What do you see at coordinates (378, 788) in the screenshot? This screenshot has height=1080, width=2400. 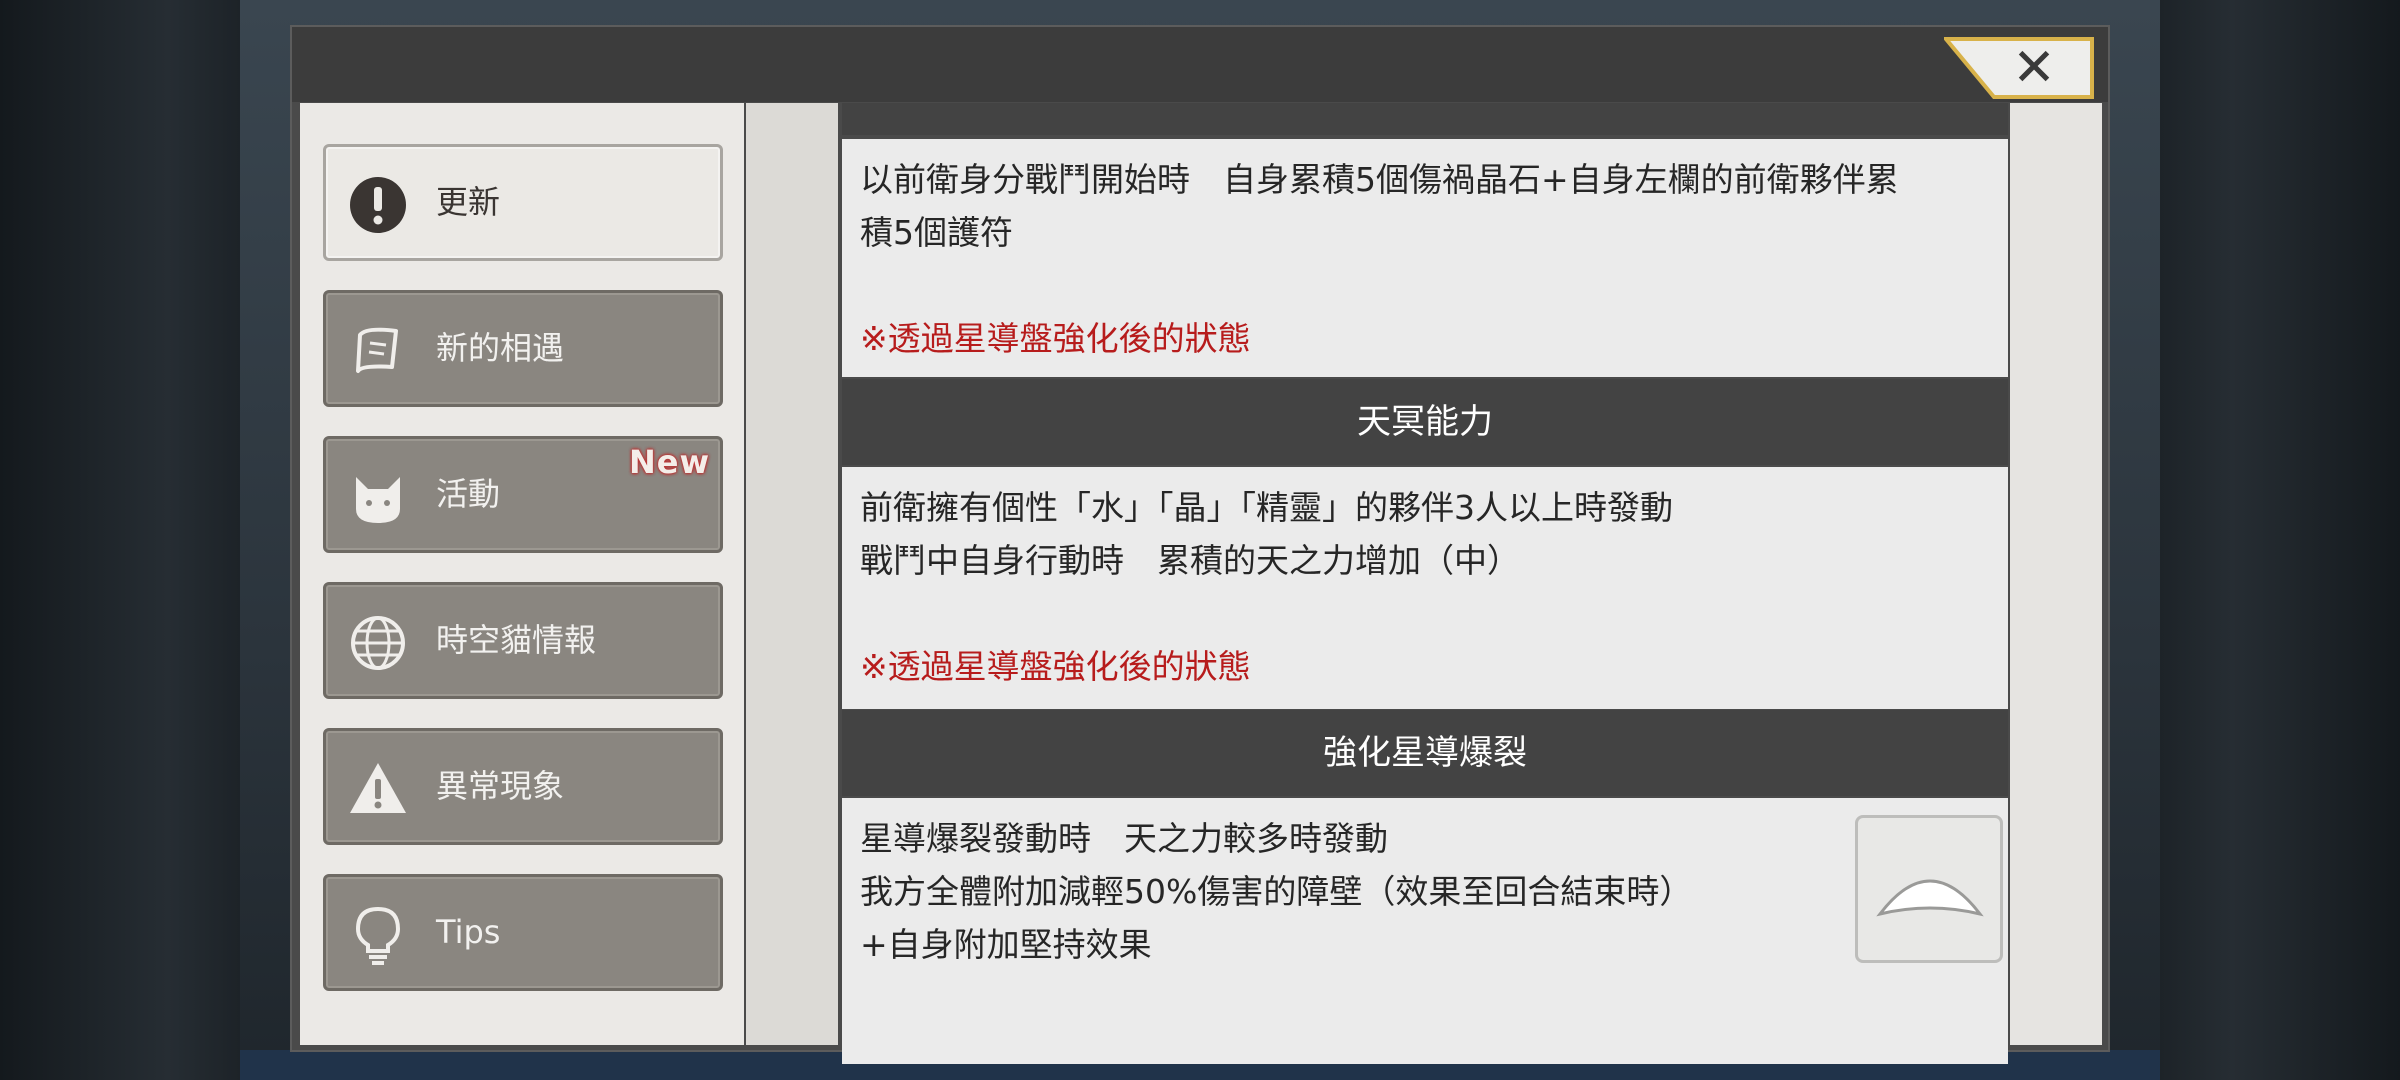 I see `warning-icon` at bounding box center [378, 788].